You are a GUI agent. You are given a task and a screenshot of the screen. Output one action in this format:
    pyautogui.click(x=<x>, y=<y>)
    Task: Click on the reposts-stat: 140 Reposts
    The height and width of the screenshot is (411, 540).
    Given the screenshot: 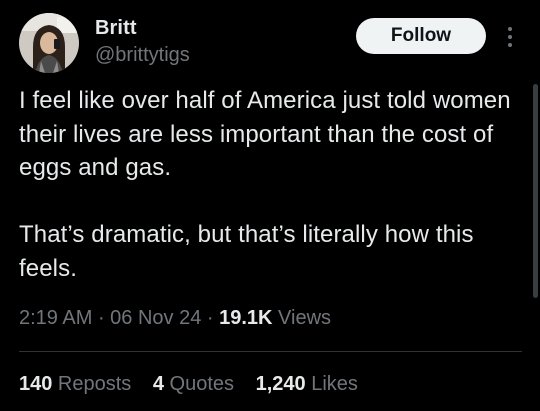 What is the action you would take?
    pyautogui.click(x=75, y=384)
    